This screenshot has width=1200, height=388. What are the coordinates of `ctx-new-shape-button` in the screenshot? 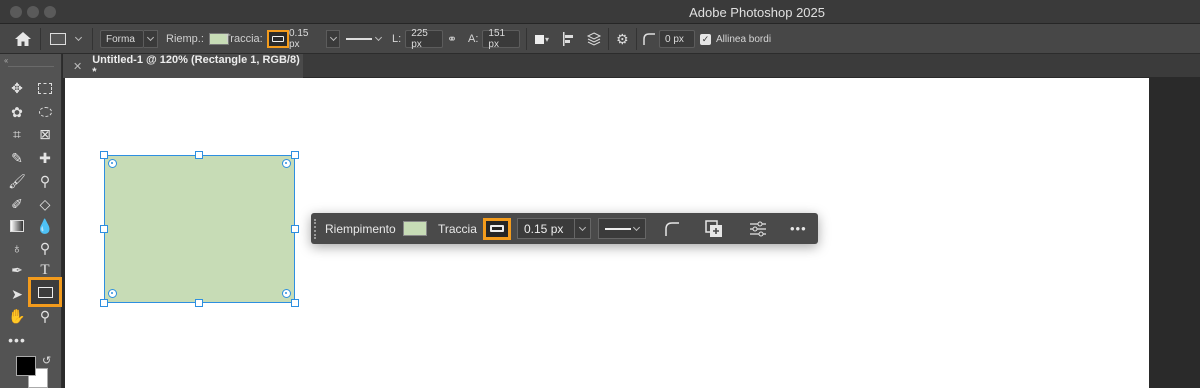 It's located at (714, 228).